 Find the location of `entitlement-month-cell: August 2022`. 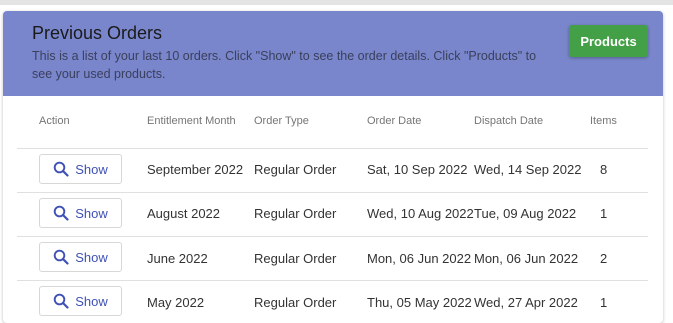

entitlement-month-cell: August 2022 is located at coordinates (184, 213).